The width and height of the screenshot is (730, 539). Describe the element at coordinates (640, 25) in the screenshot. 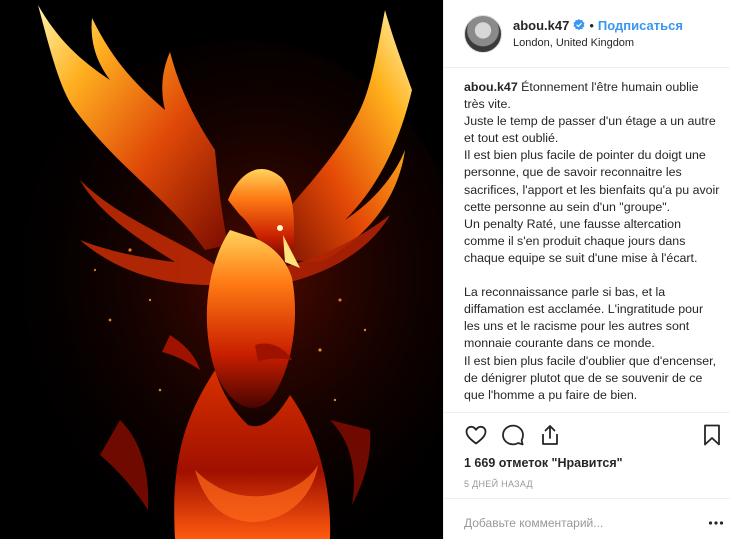

I see `follow-button: Подписаться` at that location.